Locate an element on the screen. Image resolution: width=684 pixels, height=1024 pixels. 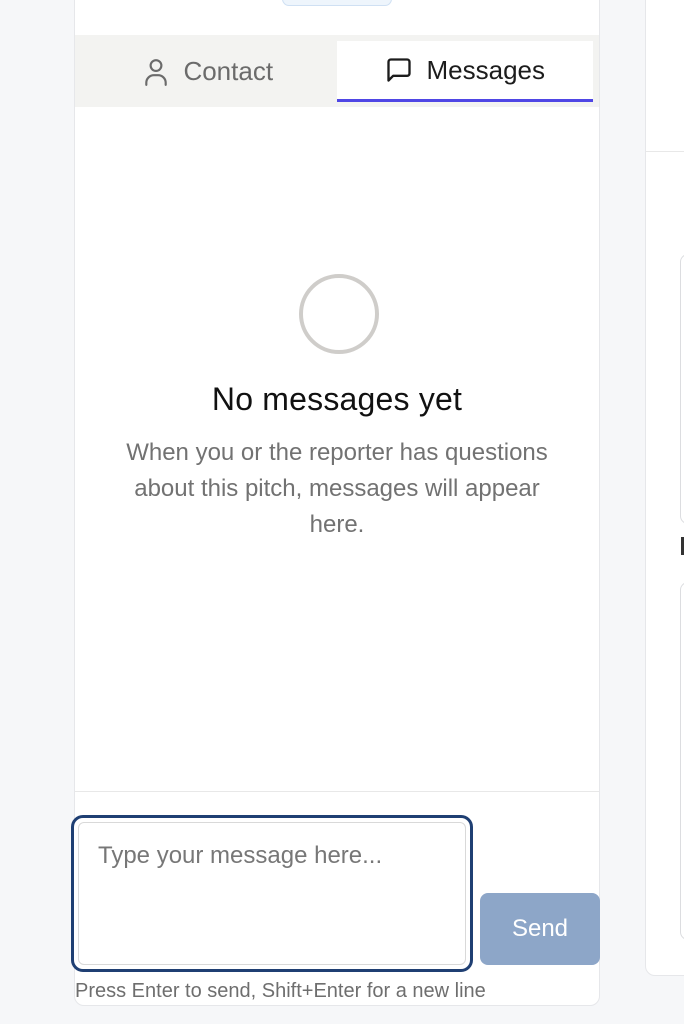
tab-contact: Contact is located at coordinates (208, 71).